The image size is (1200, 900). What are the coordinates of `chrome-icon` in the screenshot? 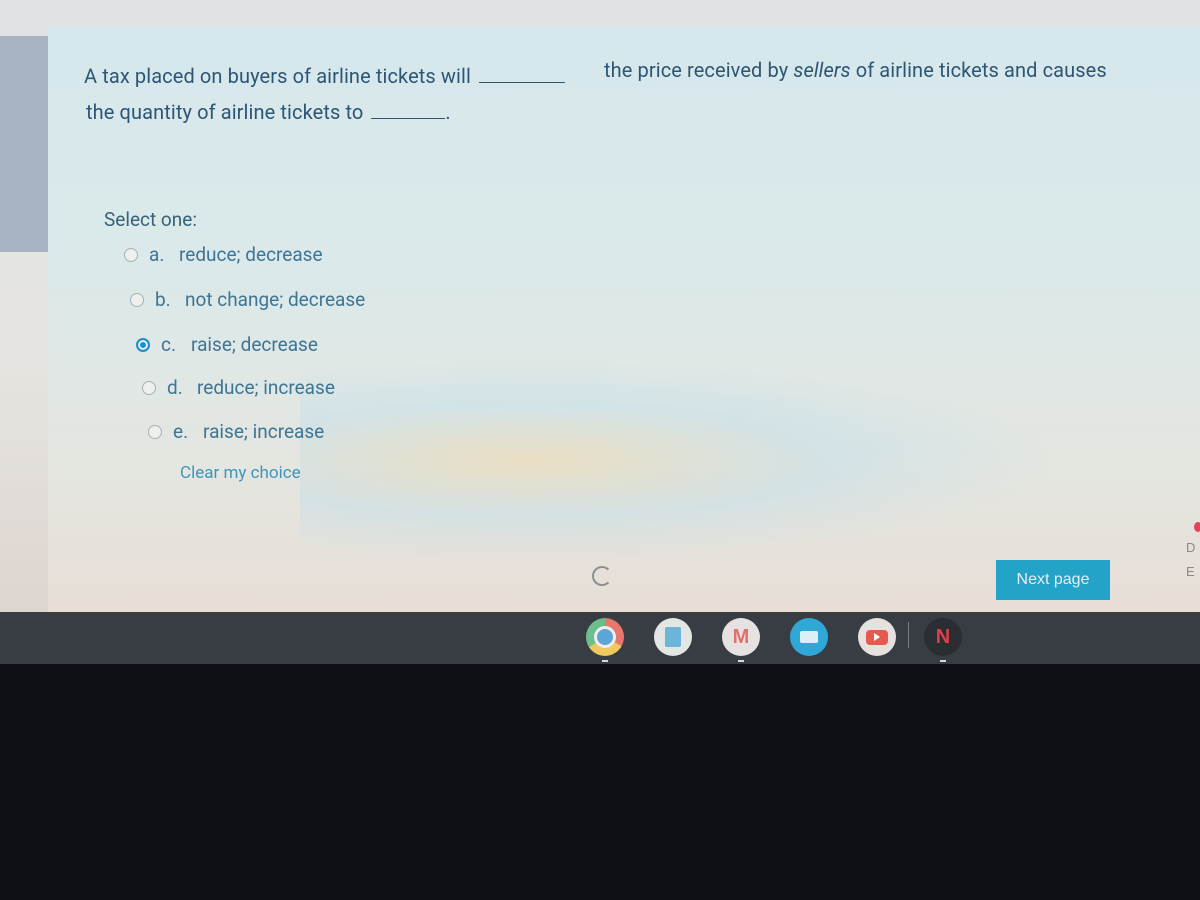 It's located at (605, 637).